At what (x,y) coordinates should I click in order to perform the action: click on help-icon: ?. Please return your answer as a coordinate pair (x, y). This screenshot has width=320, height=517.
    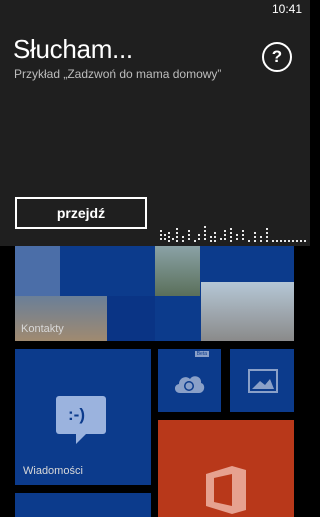
    Looking at the image, I should click on (277, 56).